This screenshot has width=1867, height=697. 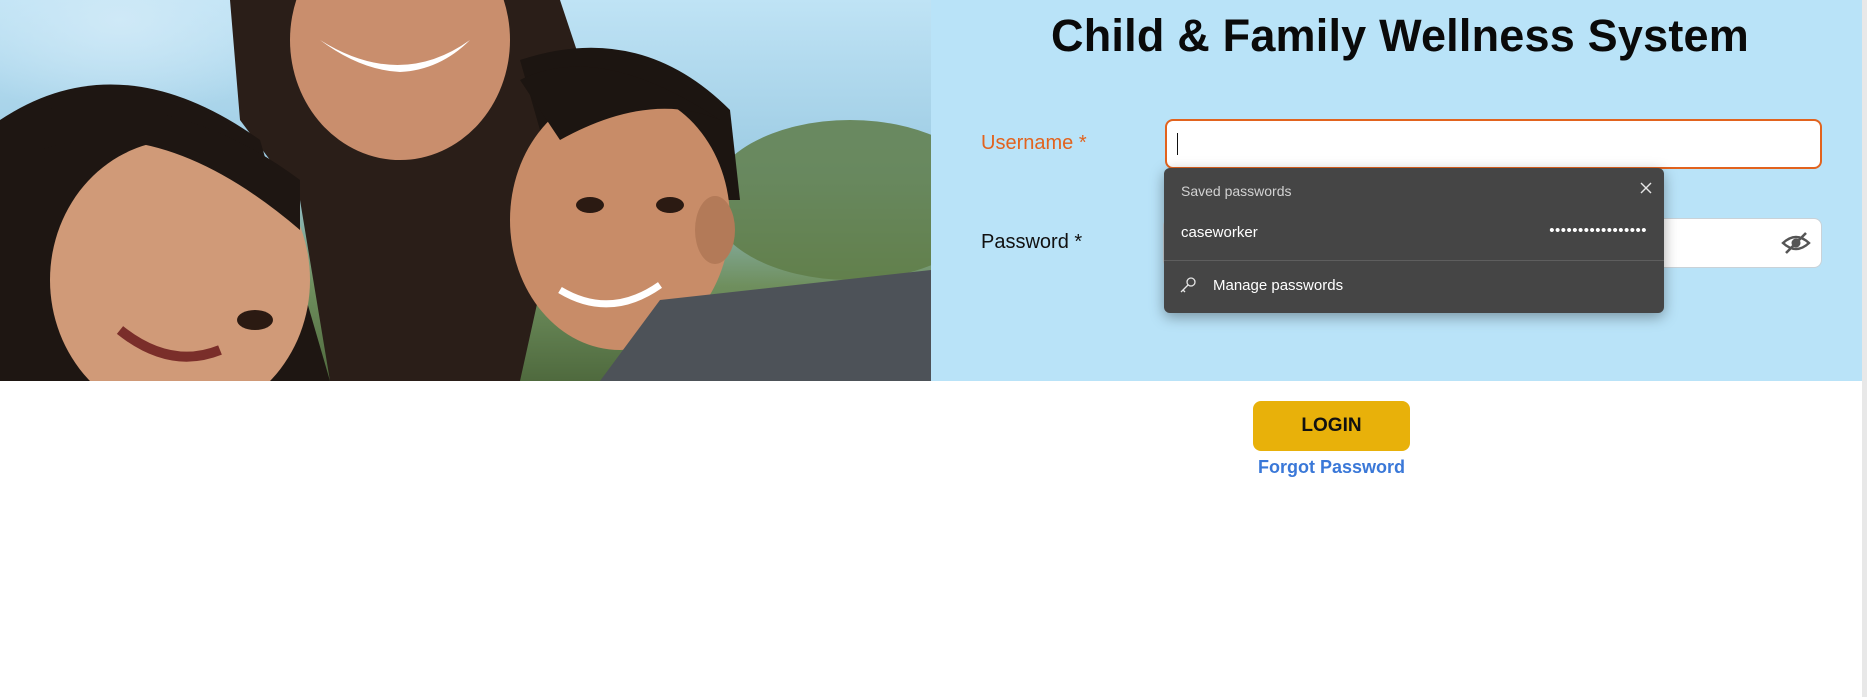 What do you see at coordinates (1493, 144) in the screenshot?
I see `username-input` at bounding box center [1493, 144].